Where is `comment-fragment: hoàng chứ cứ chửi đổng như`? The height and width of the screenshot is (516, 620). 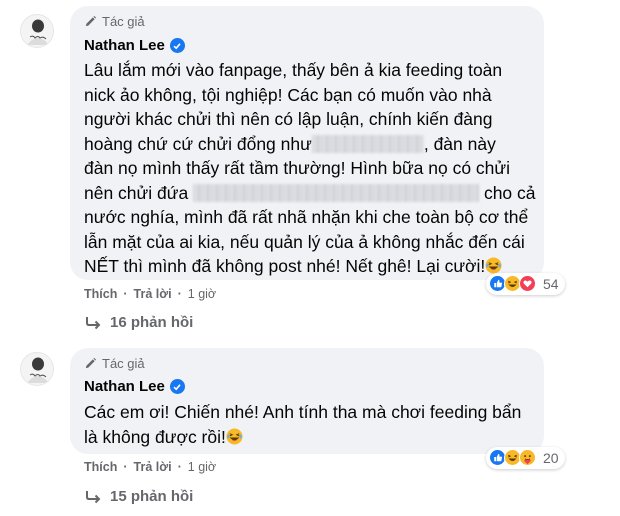 comment-fragment: hoàng chứ cứ chửi đổng như is located at coordinates (198, 143).